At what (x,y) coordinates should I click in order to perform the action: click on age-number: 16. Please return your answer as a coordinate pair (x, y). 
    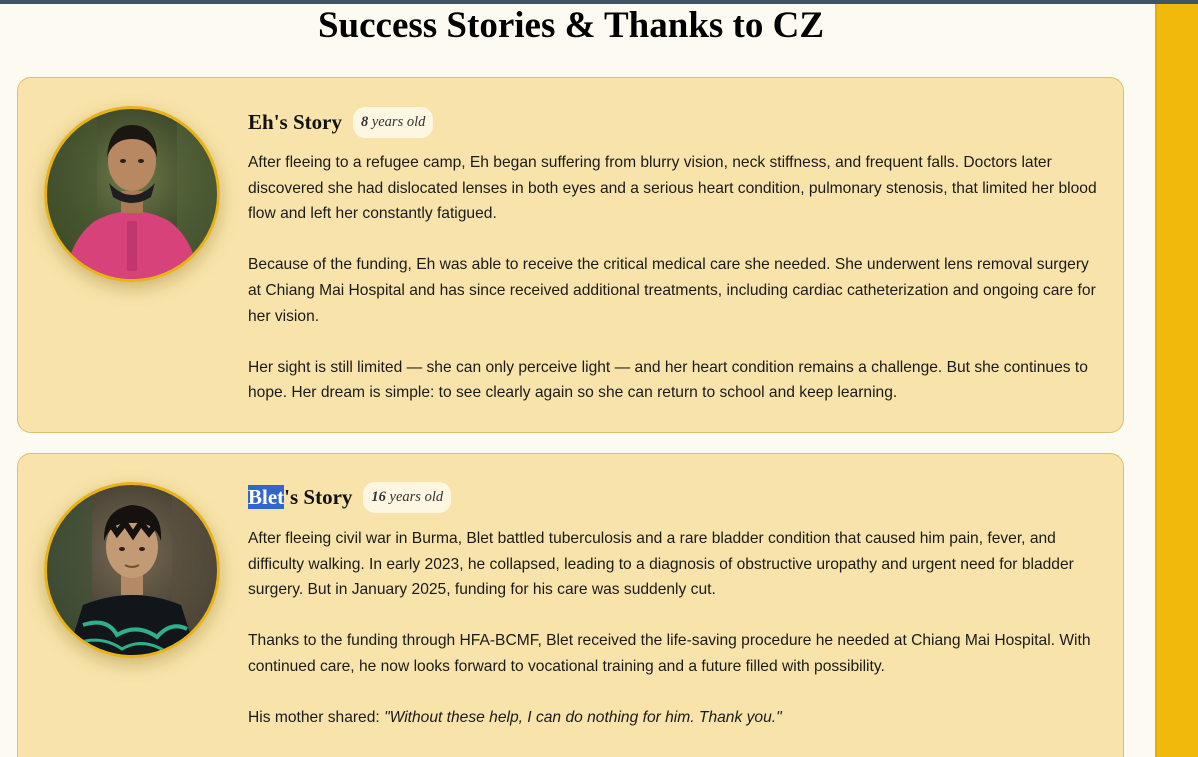
    Looking at the image, I should click on (378, 496).